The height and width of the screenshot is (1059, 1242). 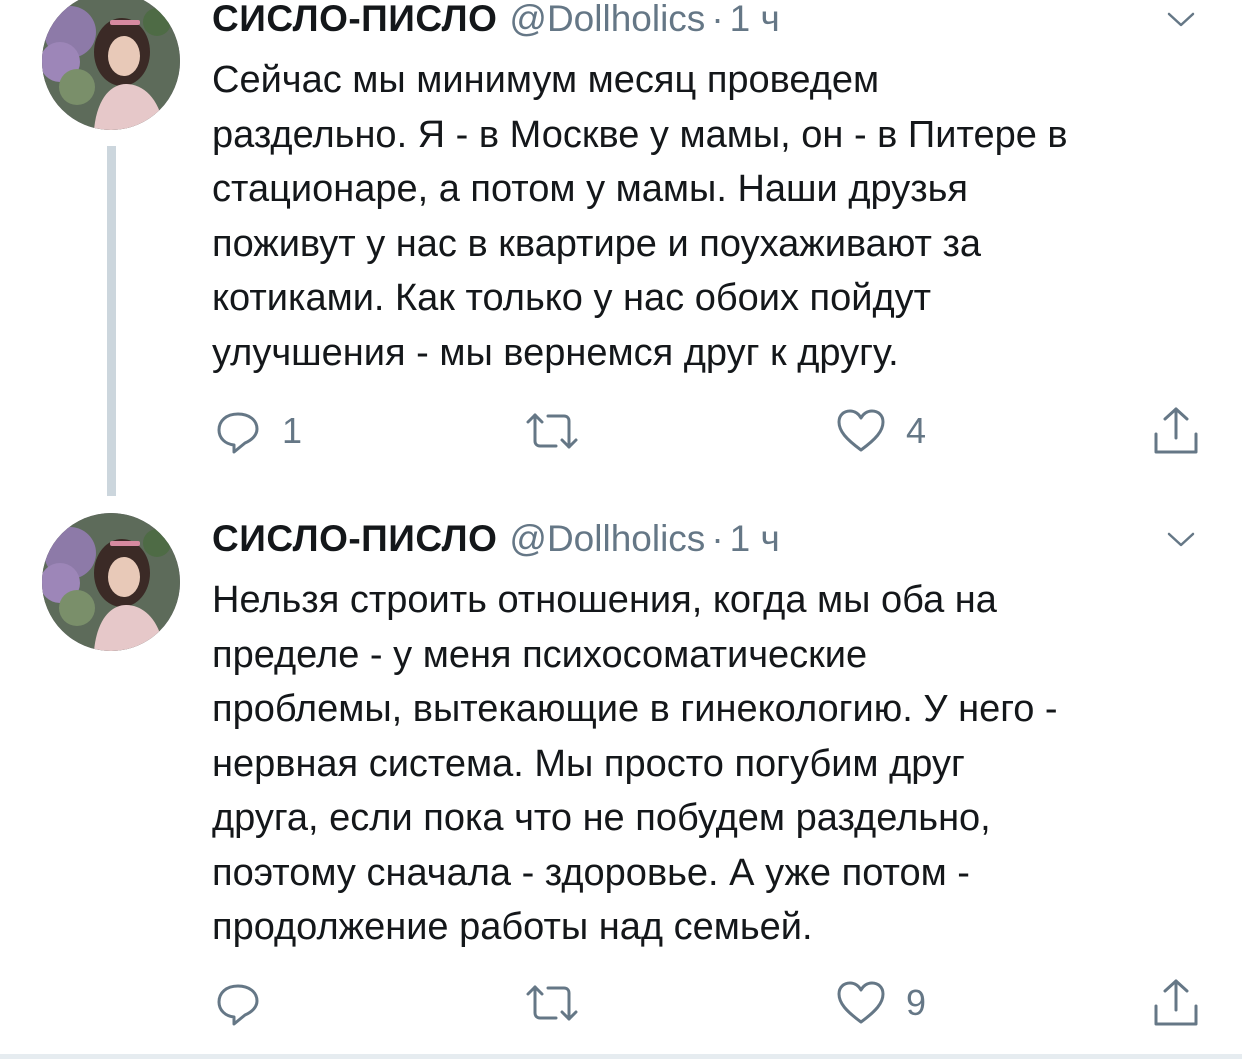 I want to click on like-count: 9, so click(x=916, y=1002).